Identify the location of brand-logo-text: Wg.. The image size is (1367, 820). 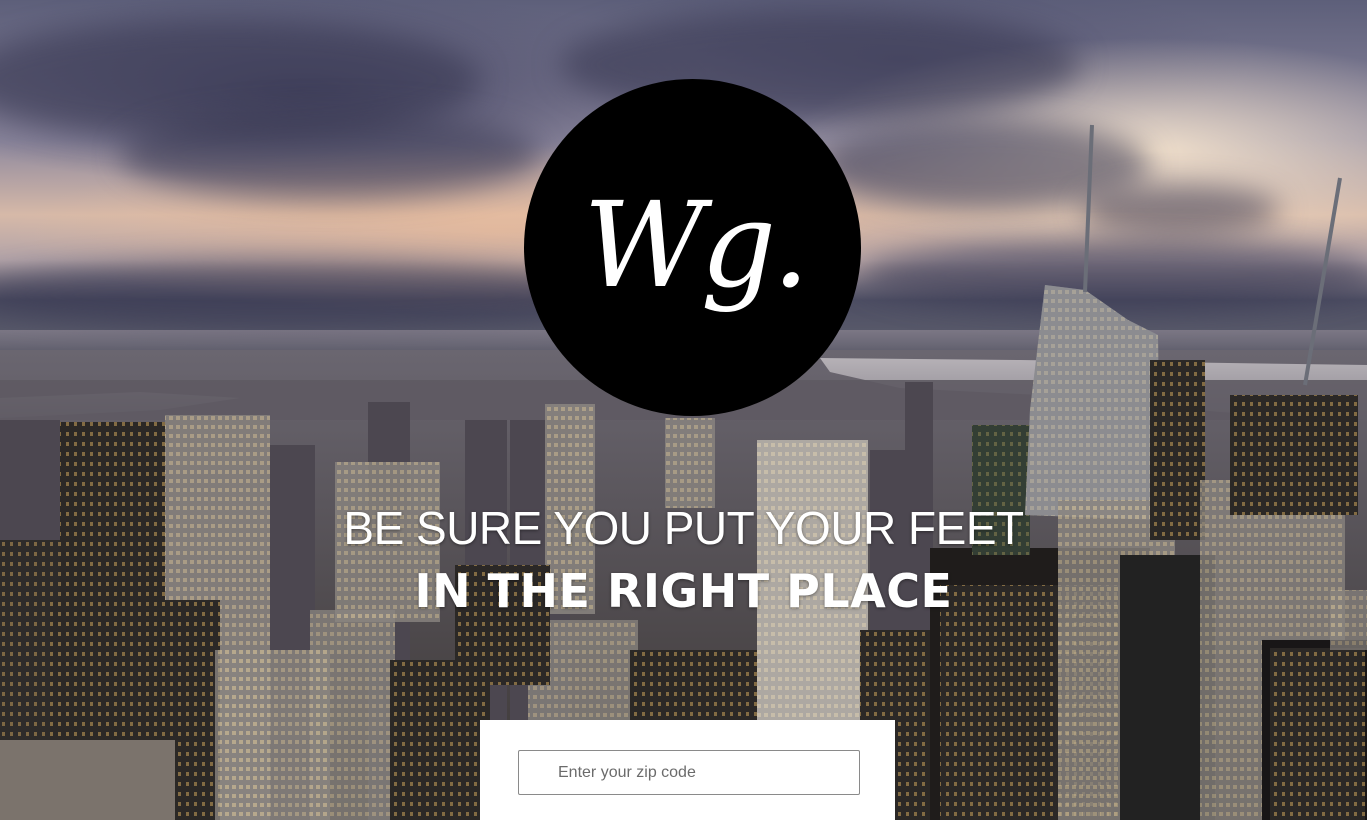
(696, 244).